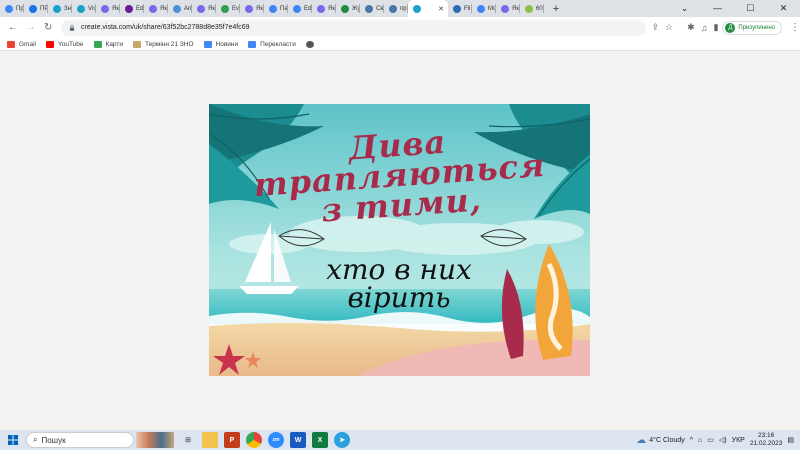 This screenshot has width=800, height=450. I want to click on excel-icon: X, so click(320, 440).